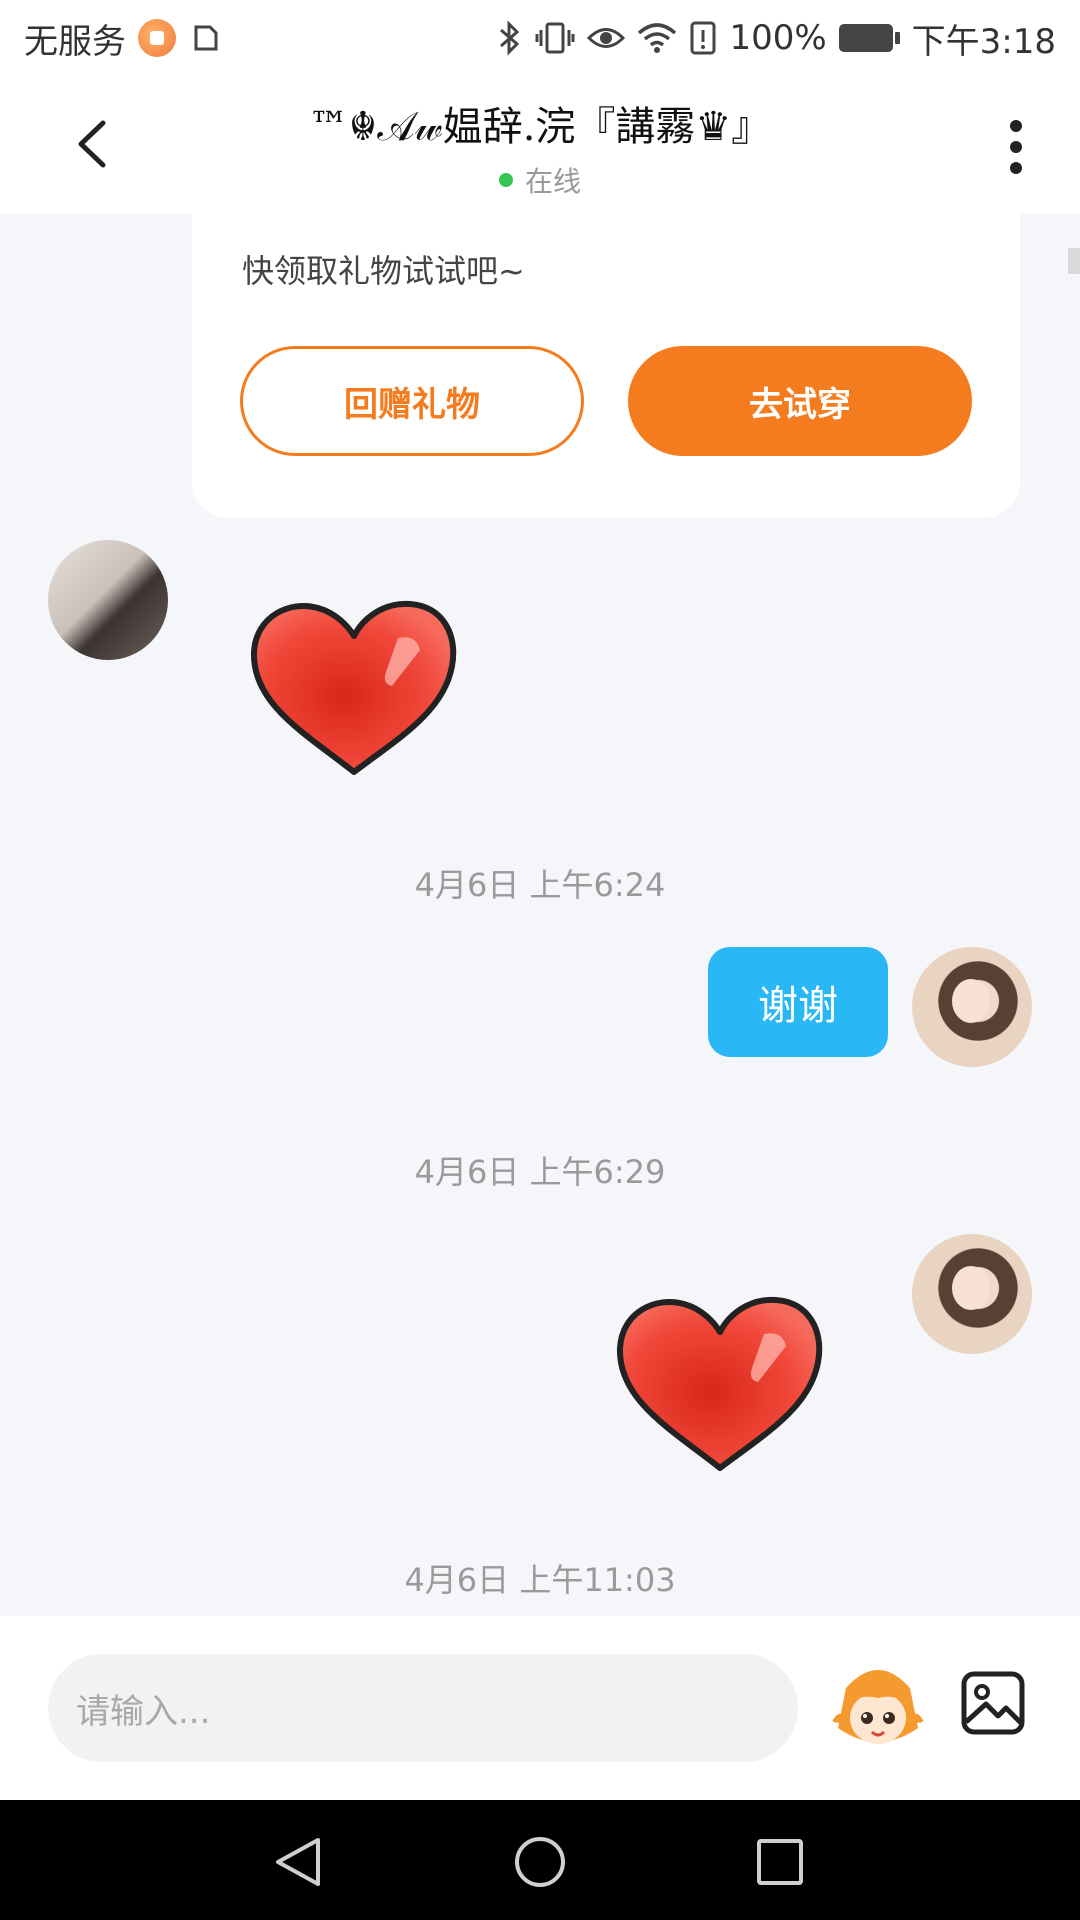 The image size is (1080, 1920). I want to click on more-options-button, so click(1016, 147).